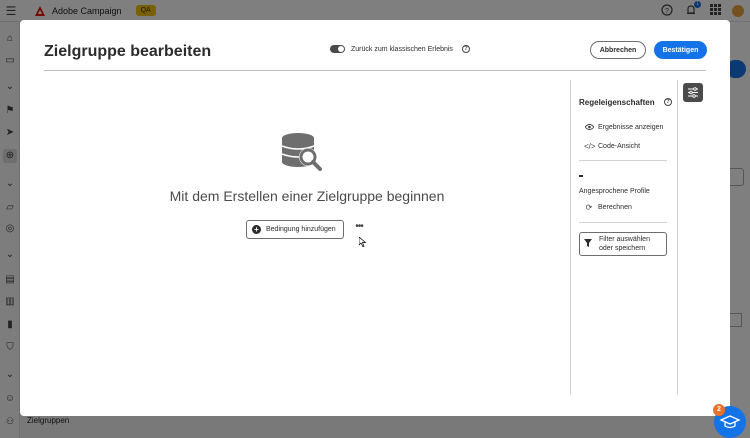  I want to click on select-or-save-filter-button: Filter auswählen oder speichern, so click(623, 244).